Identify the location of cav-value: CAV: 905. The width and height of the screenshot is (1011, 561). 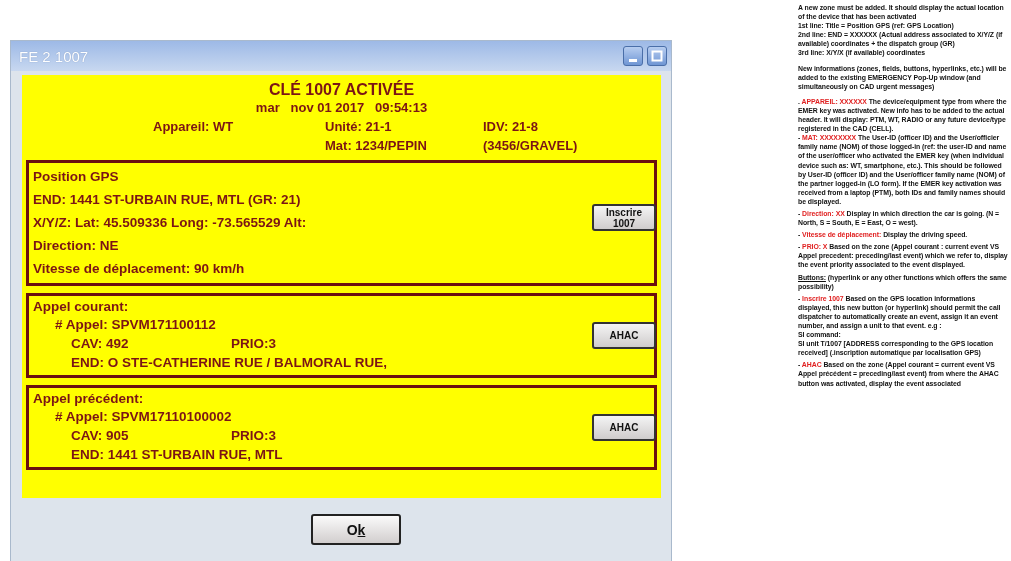
(100, 436).